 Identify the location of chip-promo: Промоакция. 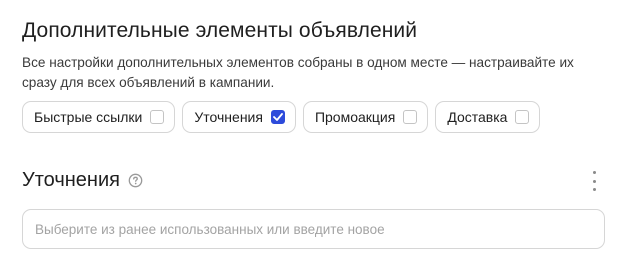
(365, 117).